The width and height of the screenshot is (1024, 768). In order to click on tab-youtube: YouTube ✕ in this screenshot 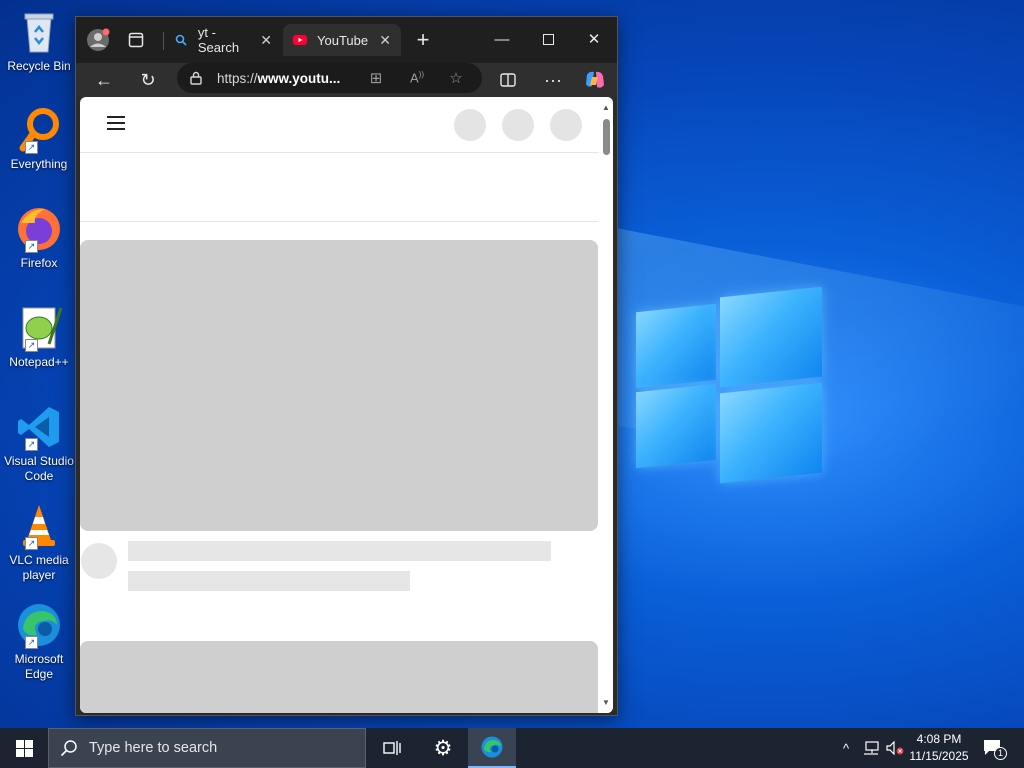, I will do `click(342, 40)`.